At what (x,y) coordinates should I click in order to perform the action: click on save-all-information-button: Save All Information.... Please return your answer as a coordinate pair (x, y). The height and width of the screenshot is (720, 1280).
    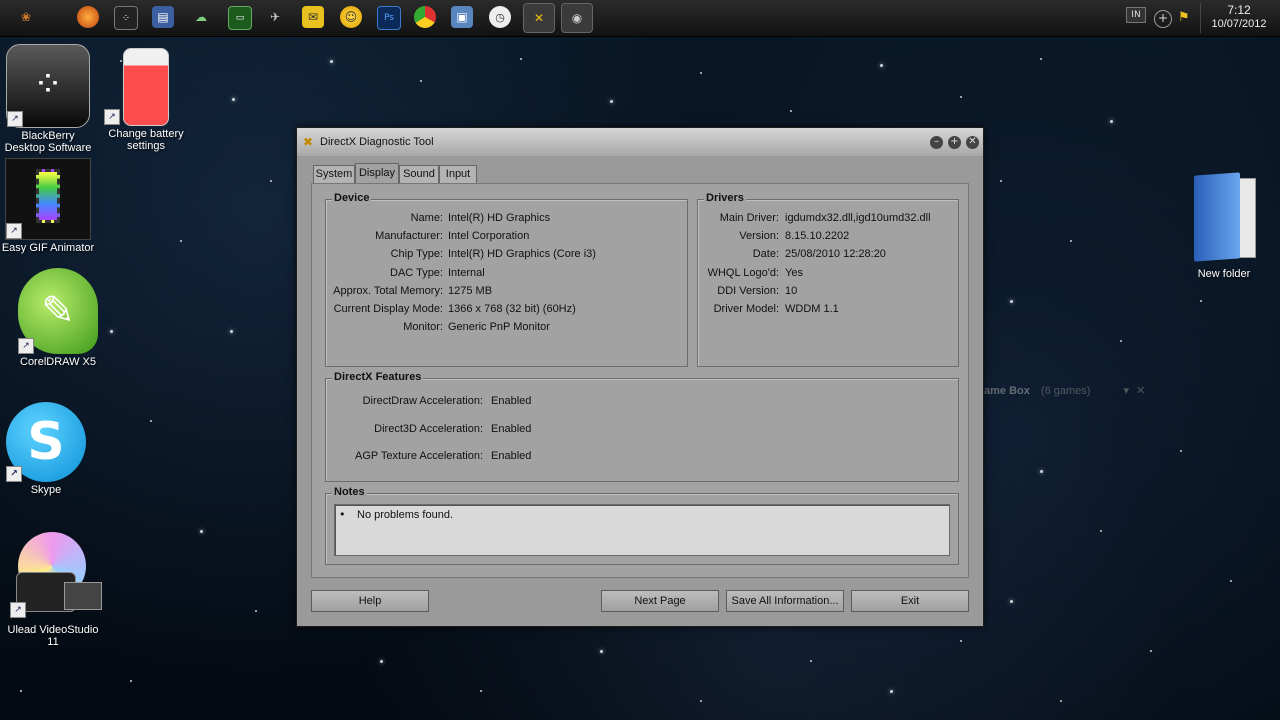
    Looking at the image, I should click on (785, 601).